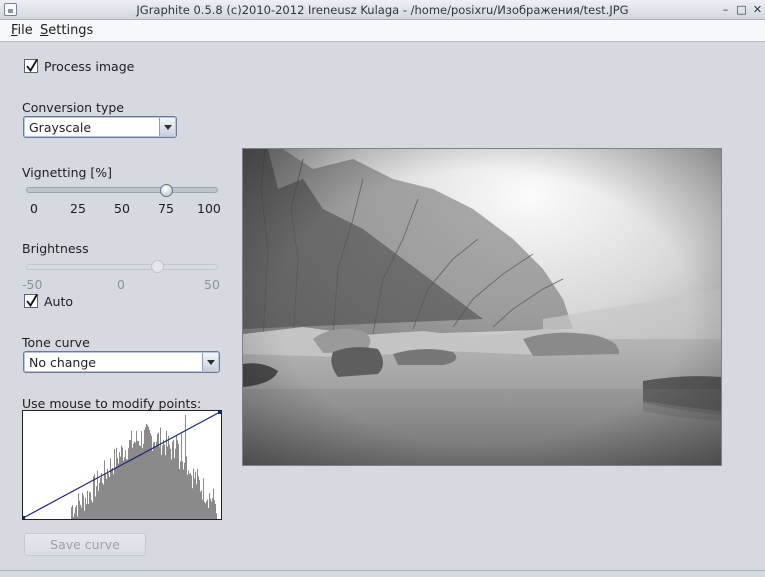 Image resolution: width=765 pixels, height=577 pixels. I want to click on menu-file: File, so click(22, 30).